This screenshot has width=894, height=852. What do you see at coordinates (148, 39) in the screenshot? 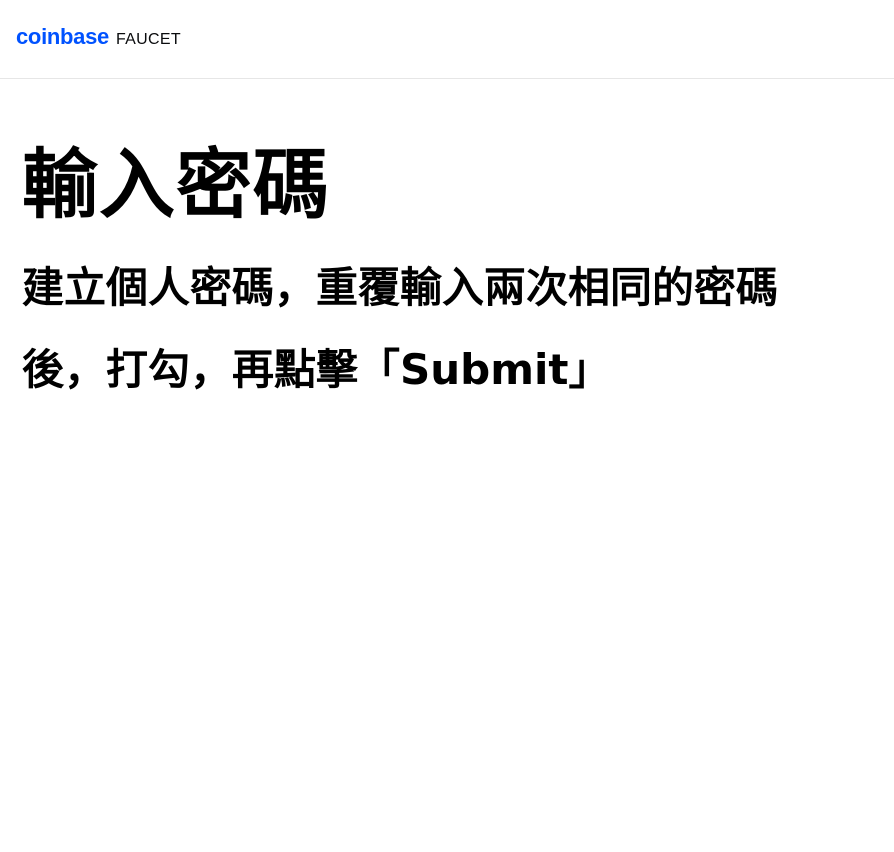
I see `product-name: FAUCET` at bounding box center [148, 39].